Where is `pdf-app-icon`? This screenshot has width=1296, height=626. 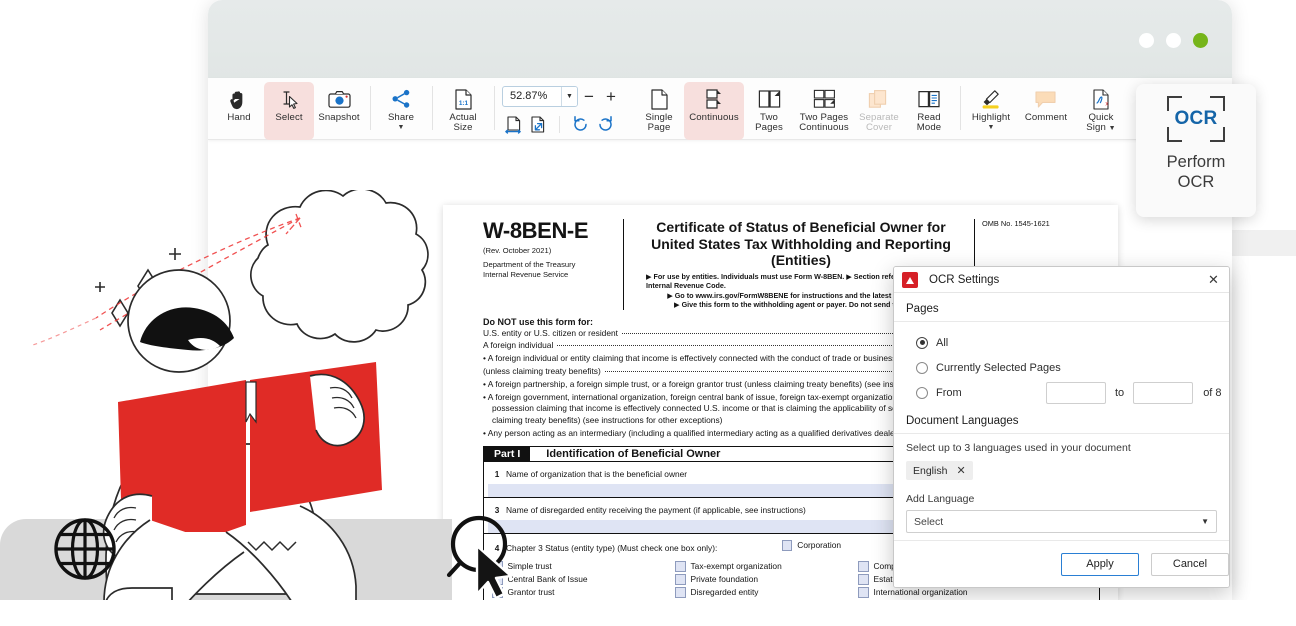 pdf-app-icon is located at coordinates (910, 279).